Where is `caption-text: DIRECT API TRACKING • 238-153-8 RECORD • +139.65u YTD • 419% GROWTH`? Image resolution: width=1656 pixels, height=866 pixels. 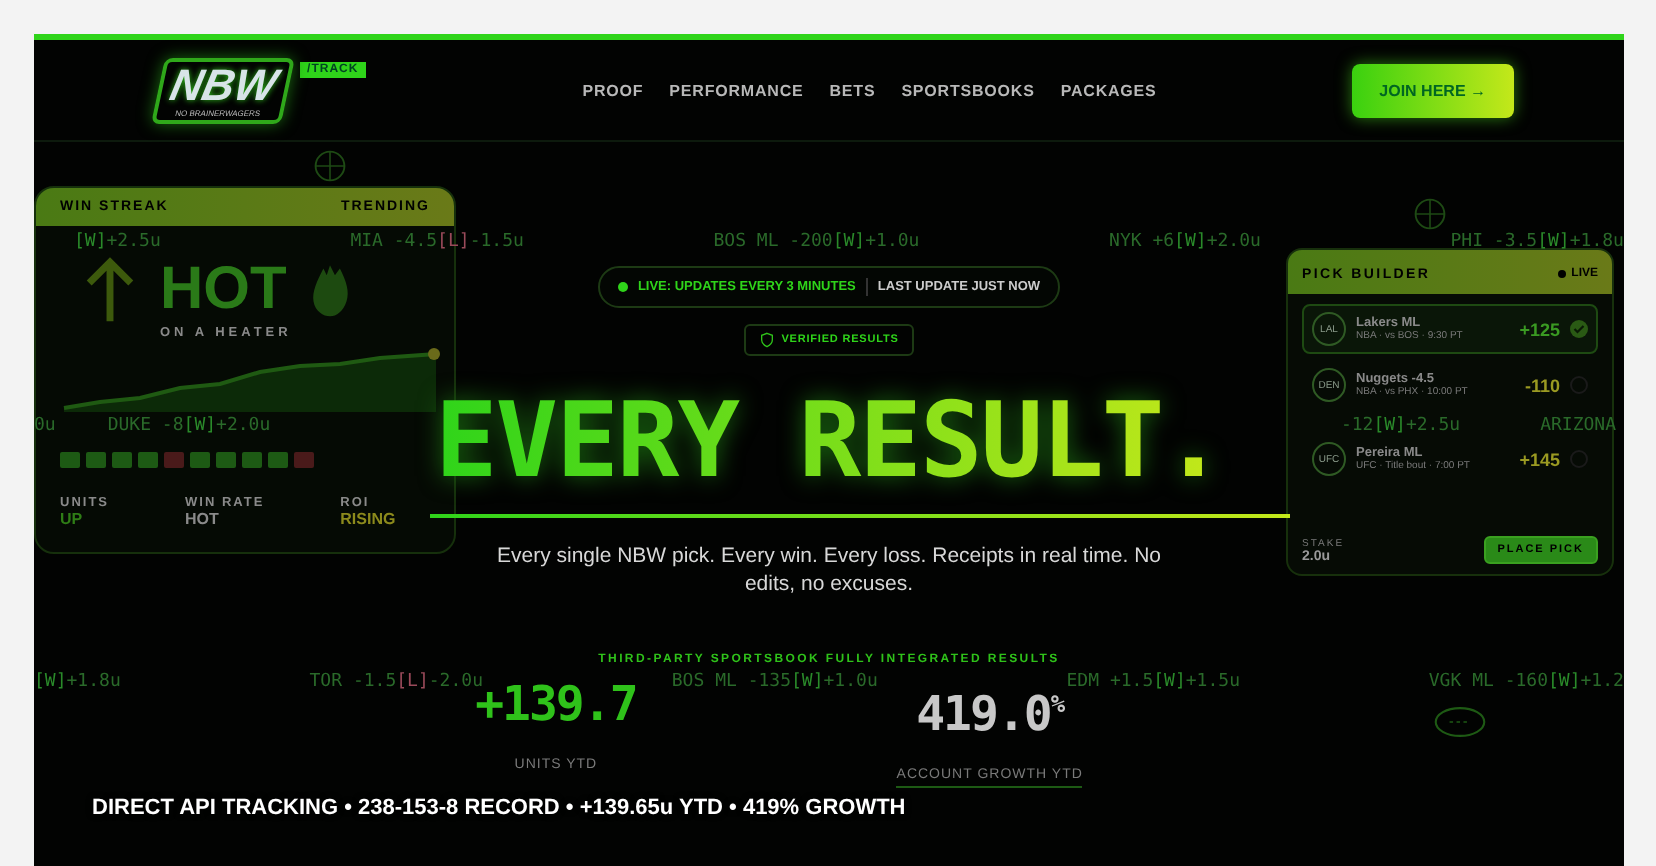 caption-text: DIRECT API TRACKING • 238-153-8 RECORD • +139.65u YTD • 419% GROWTH is located at coordinates (499, 808).